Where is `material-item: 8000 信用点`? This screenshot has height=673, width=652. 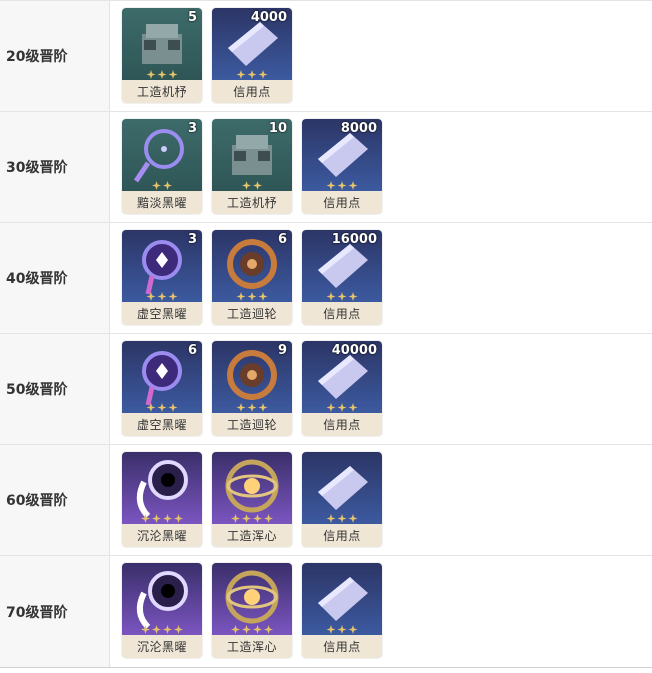
material-item: 8000 信用点 is located at coordinates (342, 166).